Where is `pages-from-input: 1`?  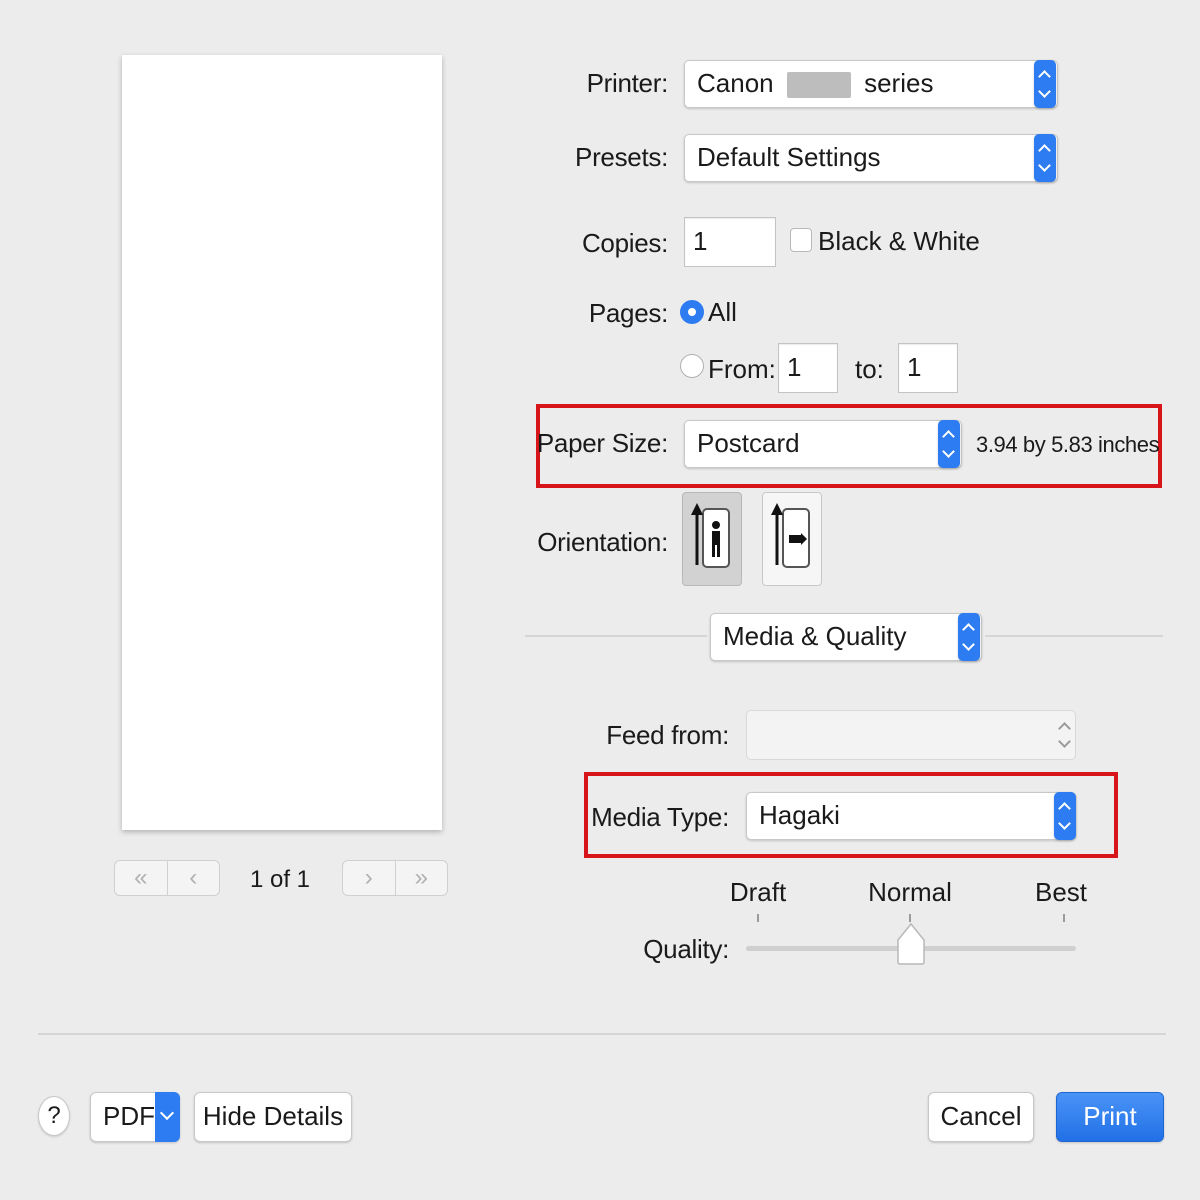 pages-from-input: 1 is located at coordinates (808, 368).